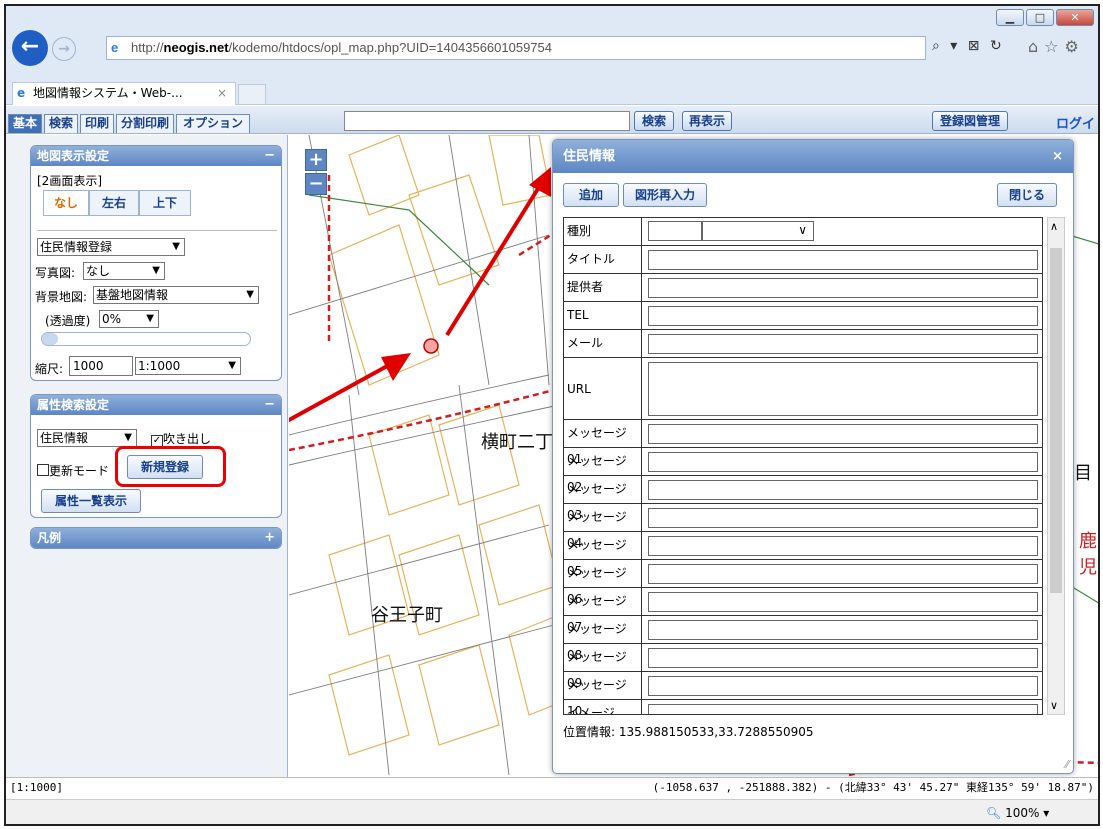 The image size is (1103, 829). Describe the element at coordinates (73, 470) in the screenshot. I see `update-mode-checkbox: 更新モード` at that location.